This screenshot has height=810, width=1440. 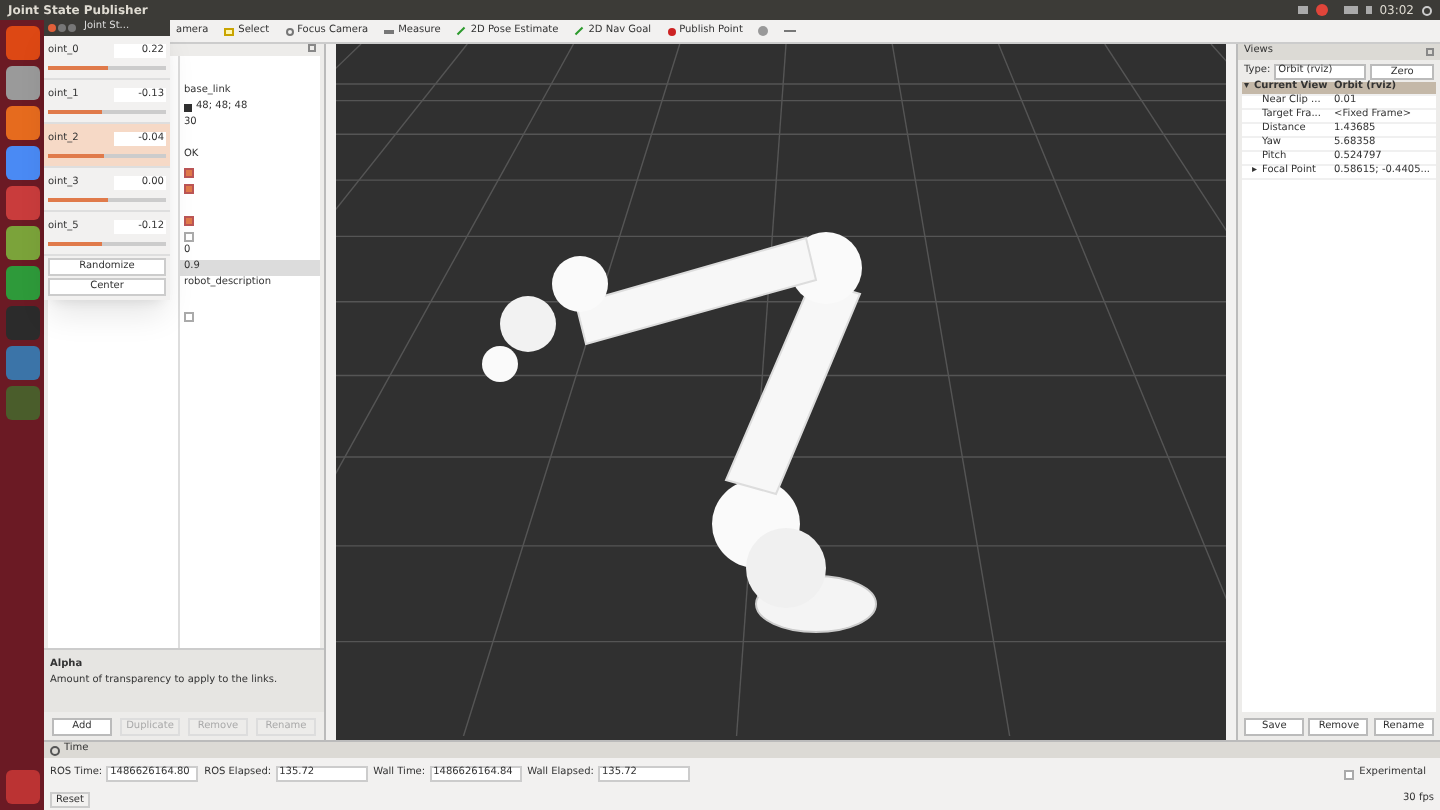 What do you see at coordinates (62, 28) in the screenshot?
I see `minimize-icon` at bounding box center [62, 28].